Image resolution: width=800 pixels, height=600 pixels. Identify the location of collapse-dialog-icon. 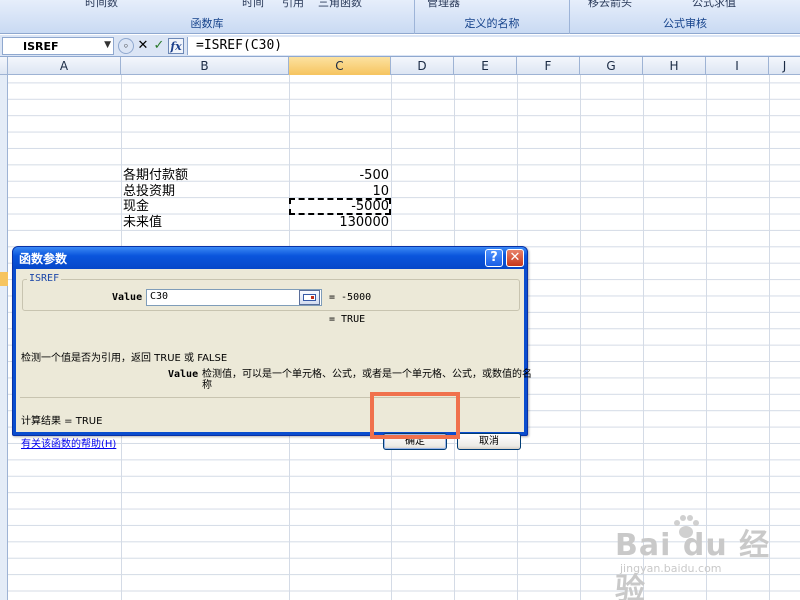
(309, 297).